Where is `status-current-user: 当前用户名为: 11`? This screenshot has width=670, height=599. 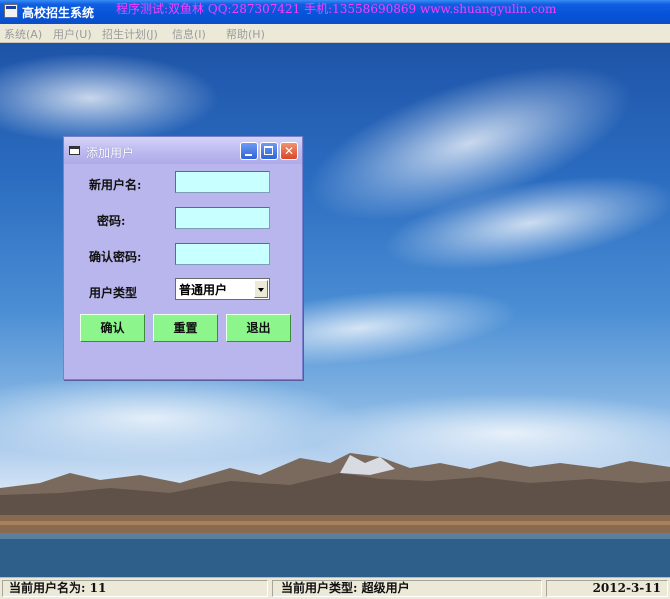
status-current-user: 当前用户名为: 11 is located at coordinates (135, 588).